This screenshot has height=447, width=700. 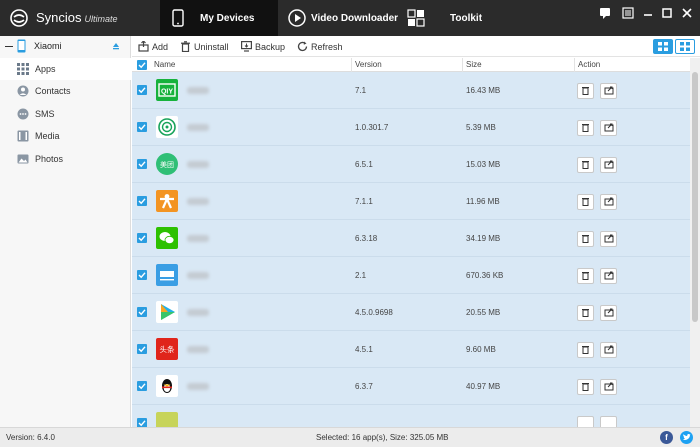 I want to click on contacts-icon, so click(x=23, y=91).